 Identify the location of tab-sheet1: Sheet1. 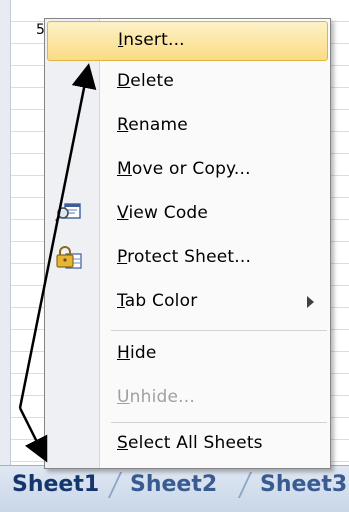
(55, 485).